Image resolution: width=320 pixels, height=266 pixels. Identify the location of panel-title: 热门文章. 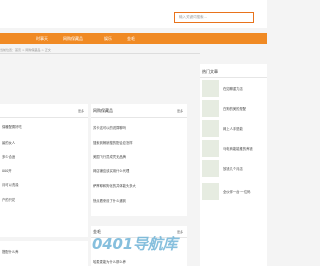
(210, 71).